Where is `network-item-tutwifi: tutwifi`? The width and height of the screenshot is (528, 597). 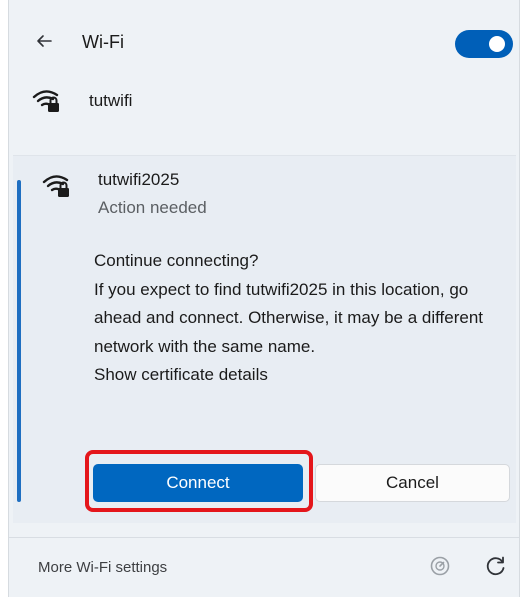 network-item-tutwifi: tutwifi is located at coordinates (264, 104).